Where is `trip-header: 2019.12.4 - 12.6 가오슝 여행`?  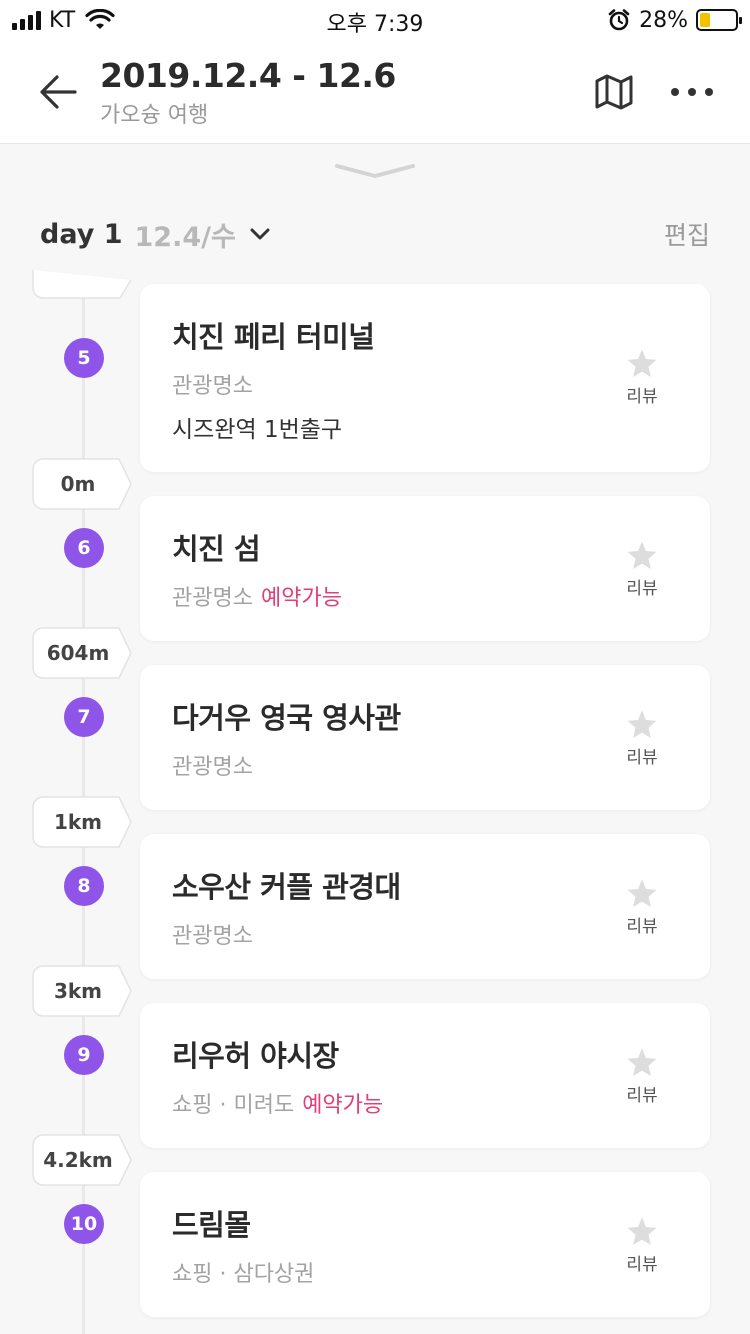 trip-header: 2019.12.4 - 12.6 가오슝 여행 is located at coordinates (375, 92).